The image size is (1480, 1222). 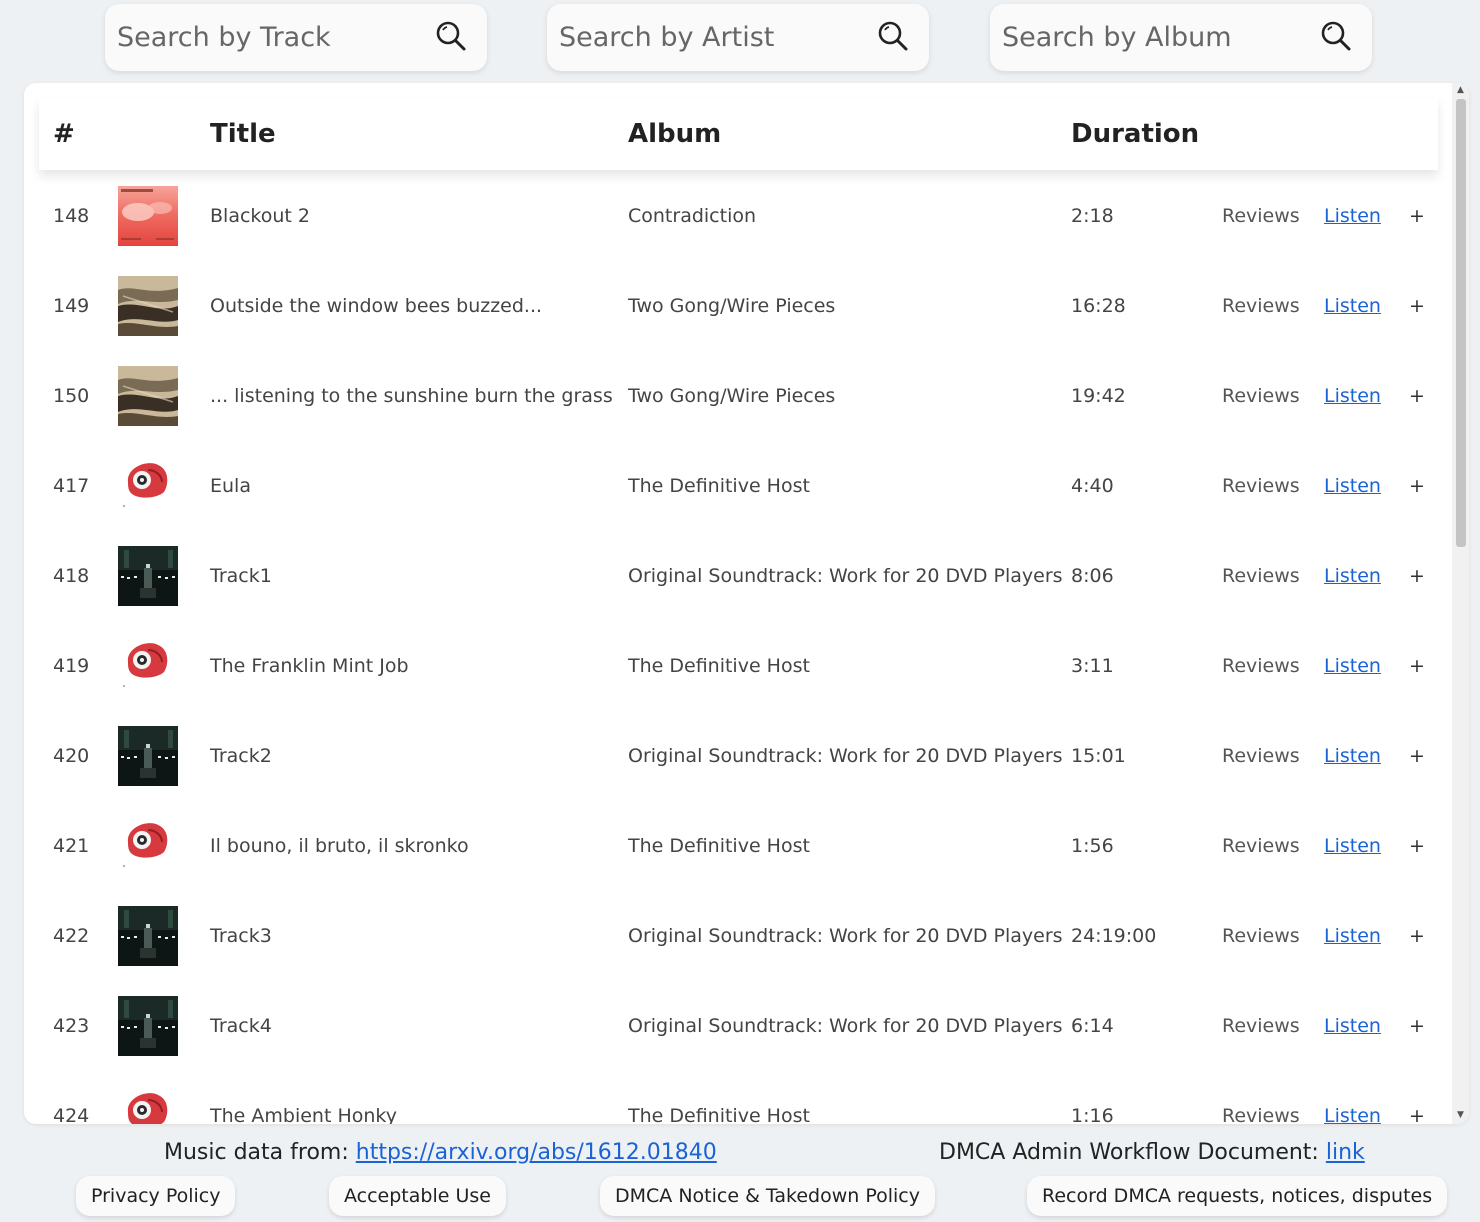 I want to click on track-album: Two Gong/Wire Pieces, so click(x=732, y=396).